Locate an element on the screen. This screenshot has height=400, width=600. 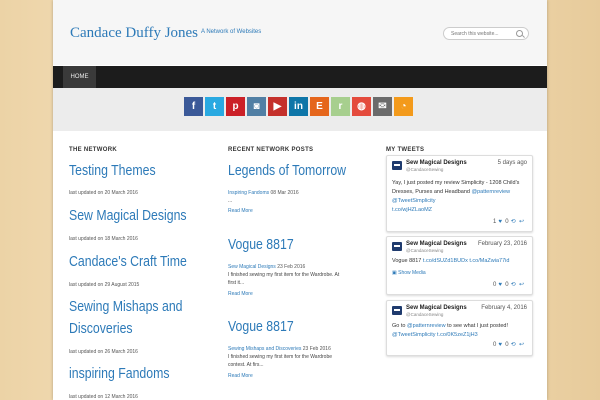
ravelry-icon: r is located at coordinates (340, 106).